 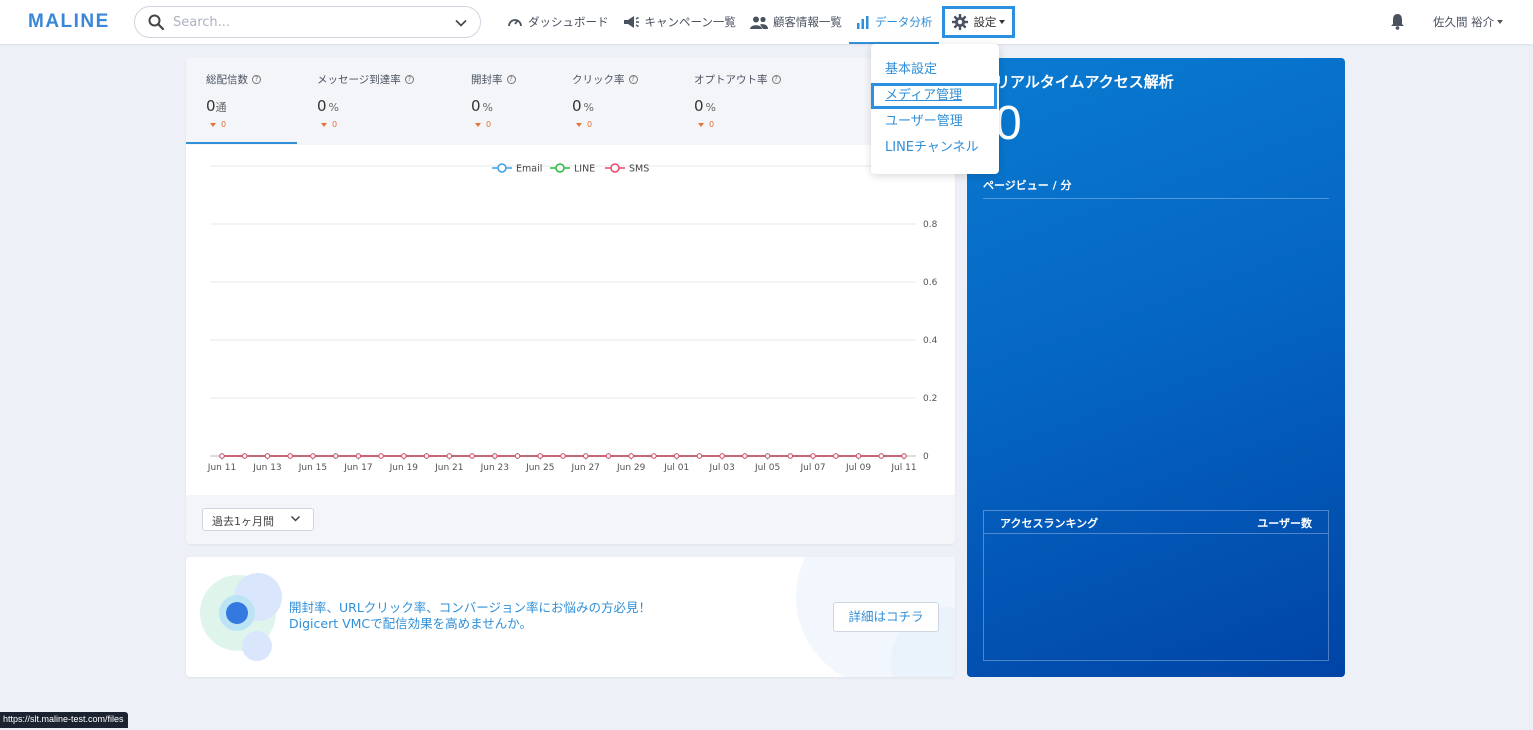 What do you see at coordinates (411, 623) in the screenshot?
I see `promo-line-2: Digicert VMCで配信効果を高めませんか。` at bounding box center [411, 623].